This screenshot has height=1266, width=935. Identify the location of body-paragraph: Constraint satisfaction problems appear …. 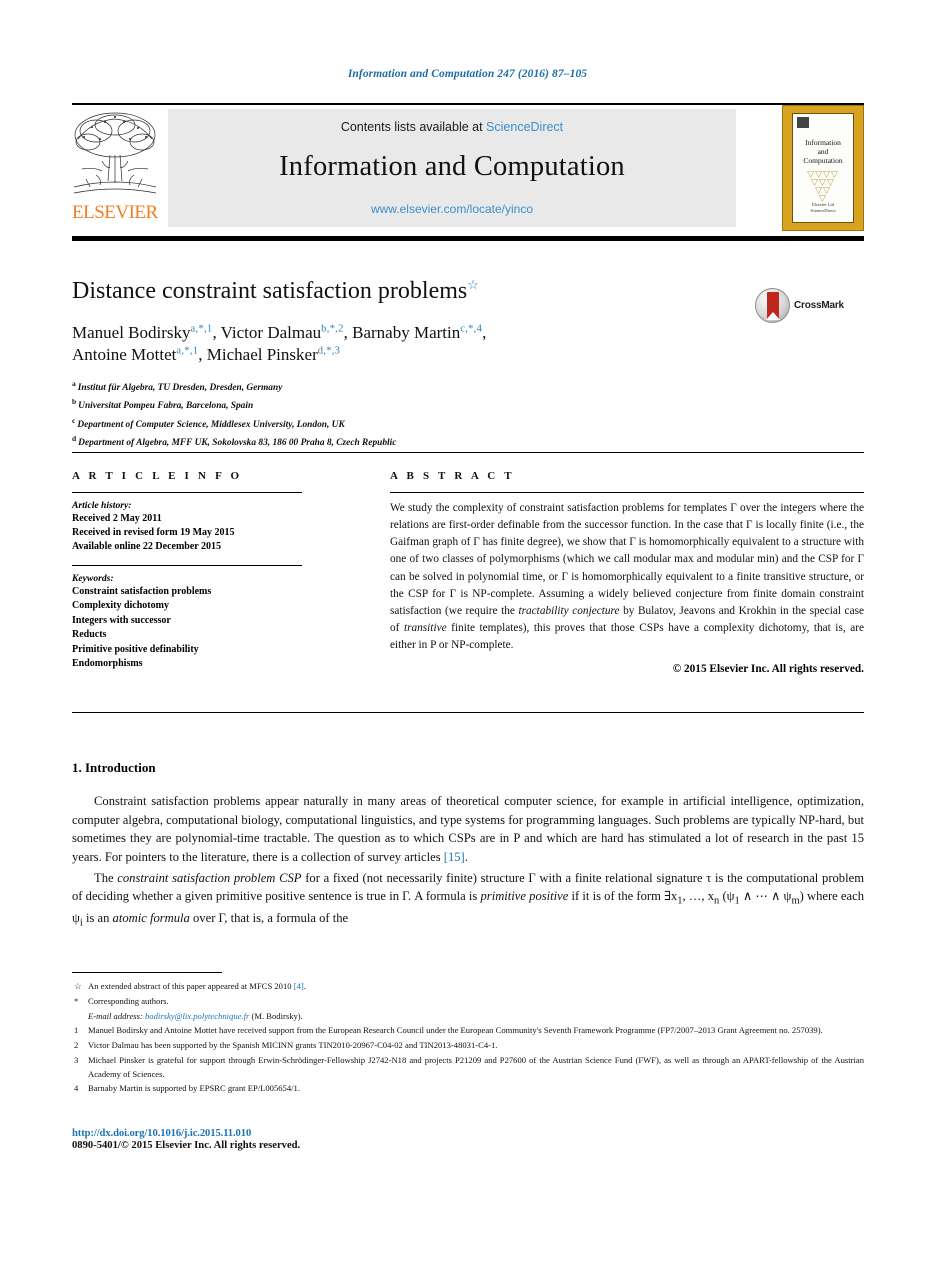
(468, 829).